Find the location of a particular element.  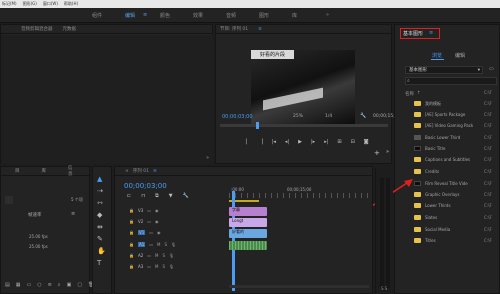

list-item: Captions and Subtitles is located at coordinates (442, 159).